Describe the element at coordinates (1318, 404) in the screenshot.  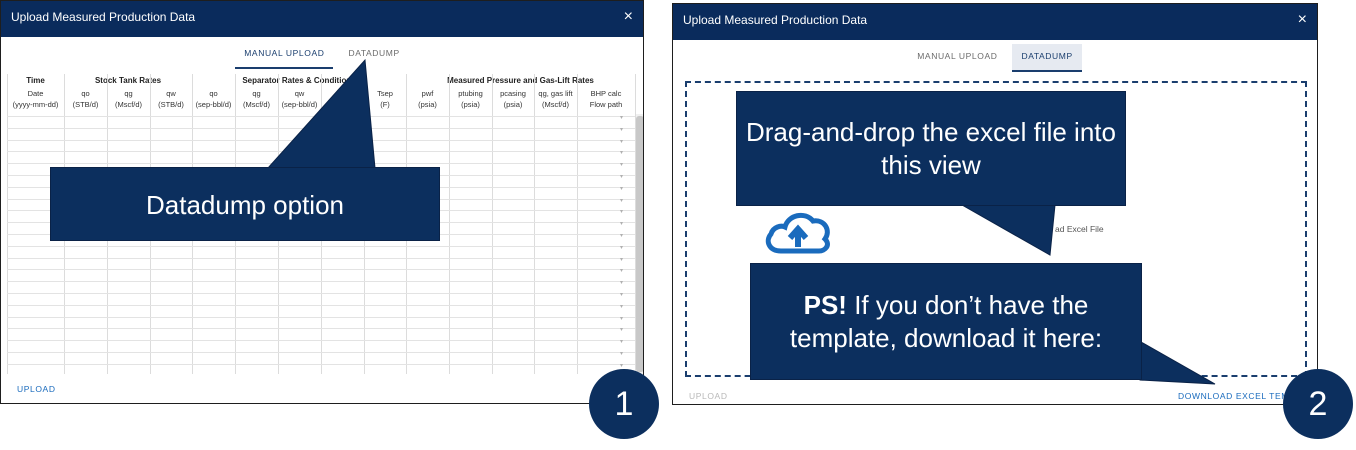
I see `step-badge-2: 2` at that location.